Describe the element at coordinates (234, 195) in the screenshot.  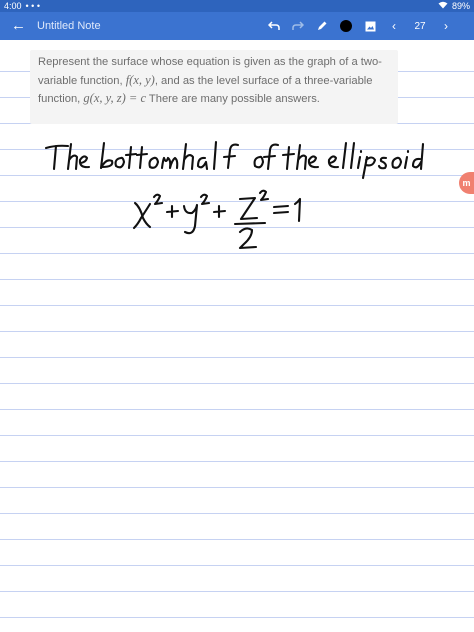
I see `handwriting-ink` at that location.